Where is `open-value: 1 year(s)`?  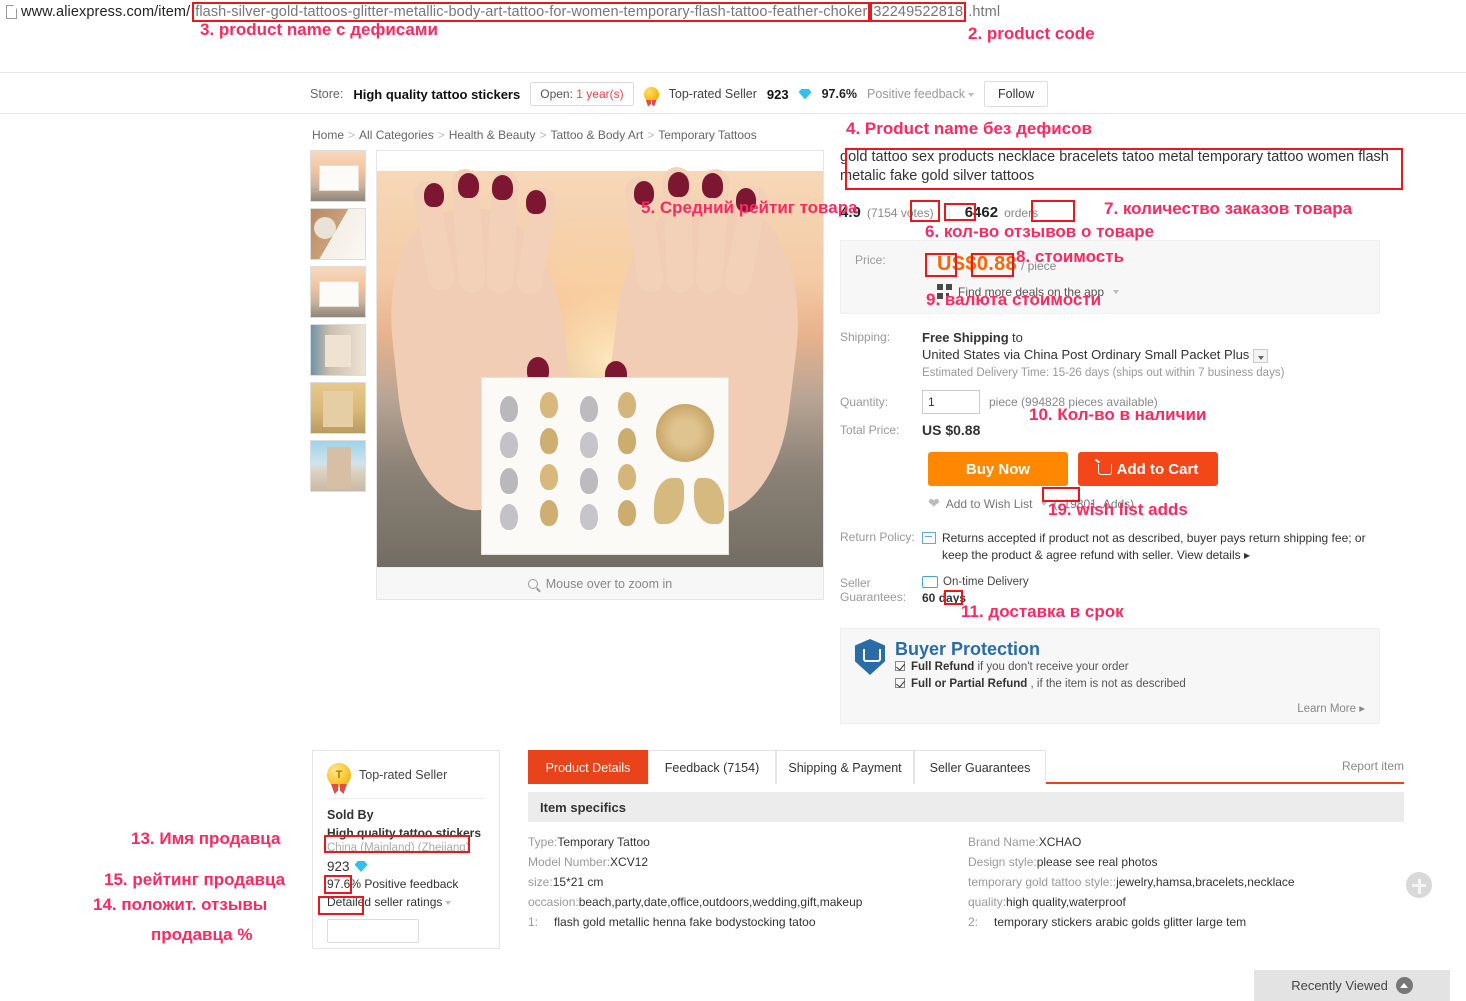 open-value: 1 year(s) is located at coordinates (600, 94).